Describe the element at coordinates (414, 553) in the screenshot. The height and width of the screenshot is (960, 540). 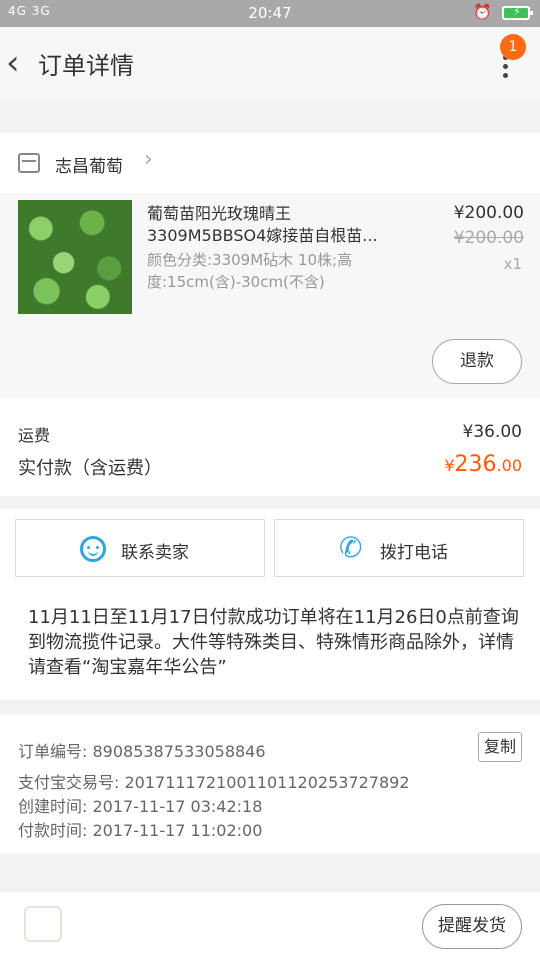
I see `call-label: 拨打电话` at that location.